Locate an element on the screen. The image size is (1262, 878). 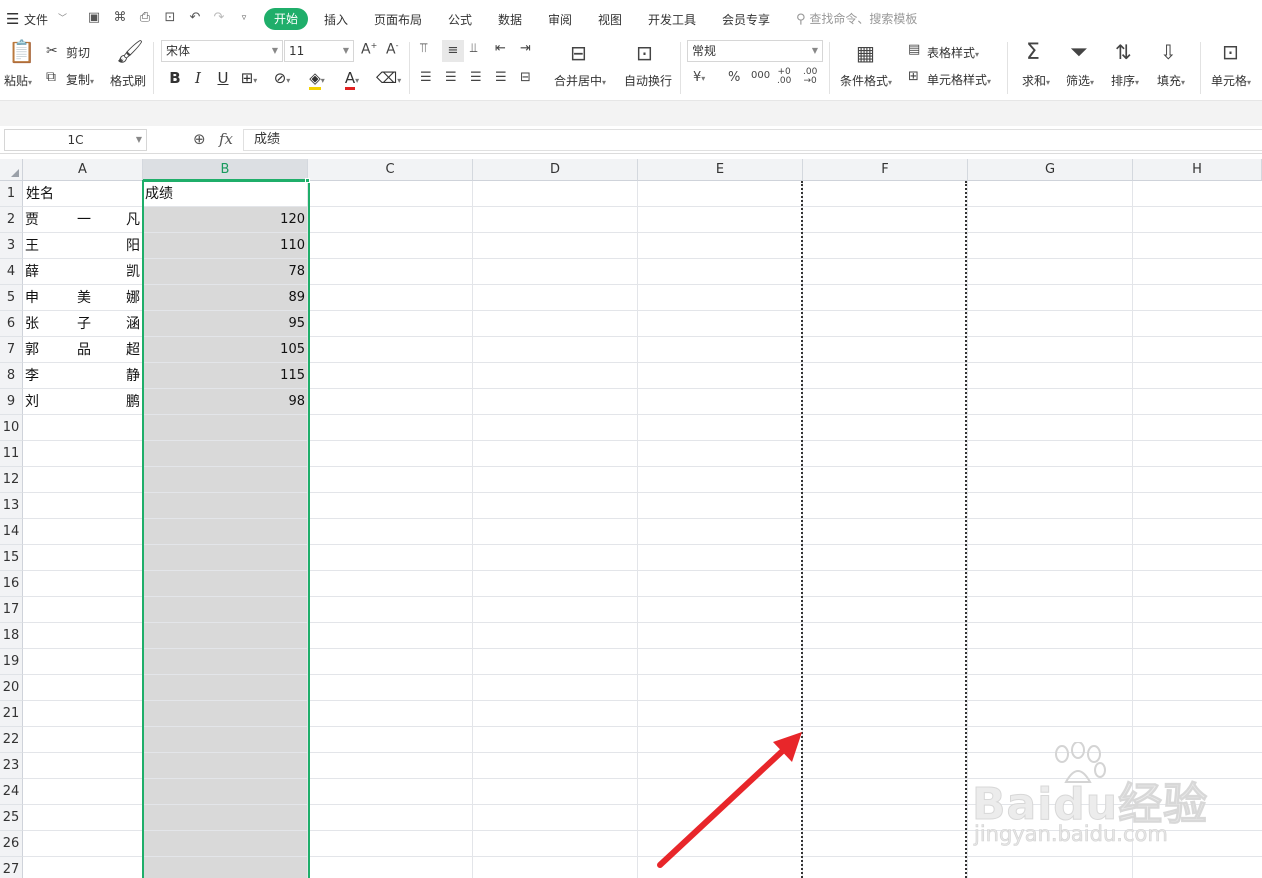
function-icon: fx is located at coordinates (226, 139).